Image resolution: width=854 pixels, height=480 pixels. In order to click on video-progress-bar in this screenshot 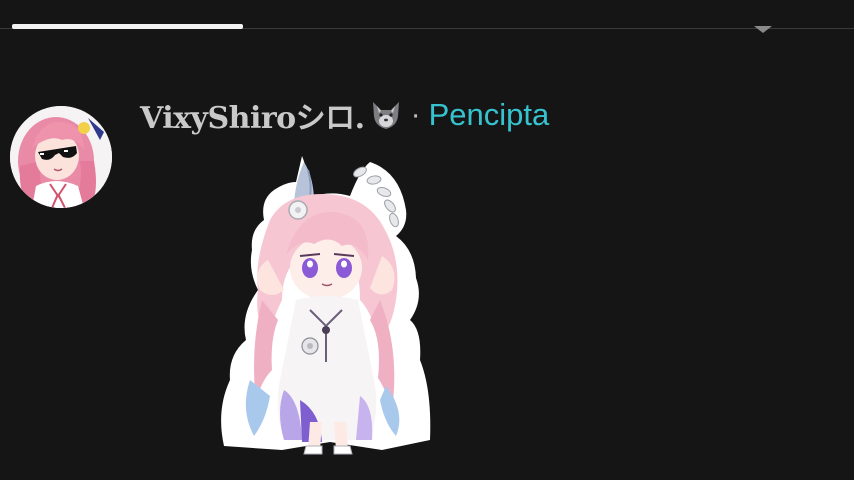, I will do `click(127, 26)`.